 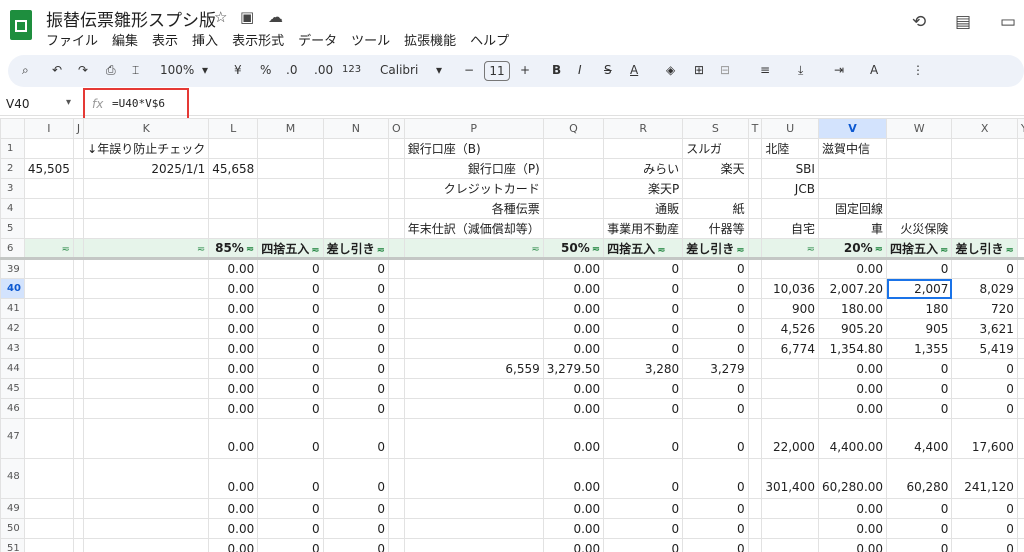 I want to click on cell: 楽天, so click(x=715, y=168).